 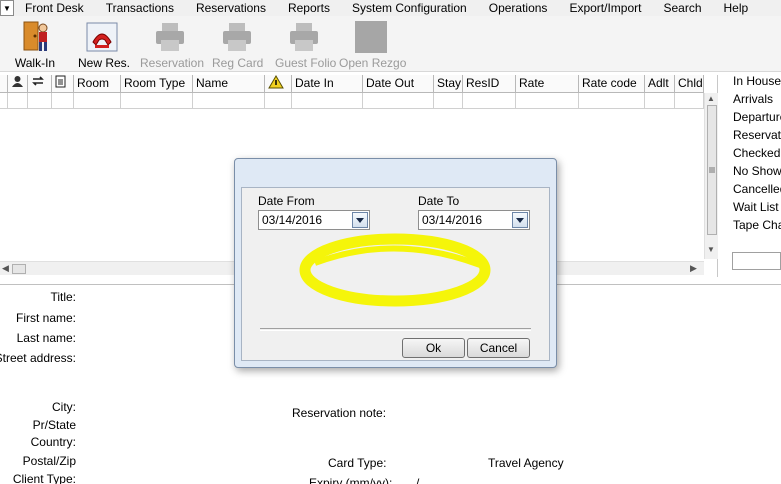 What do you see at coordinates (339, 413) in the screenshot?
I see `reservation-note-label: Reservation note:` at bounding box center [339, 413].